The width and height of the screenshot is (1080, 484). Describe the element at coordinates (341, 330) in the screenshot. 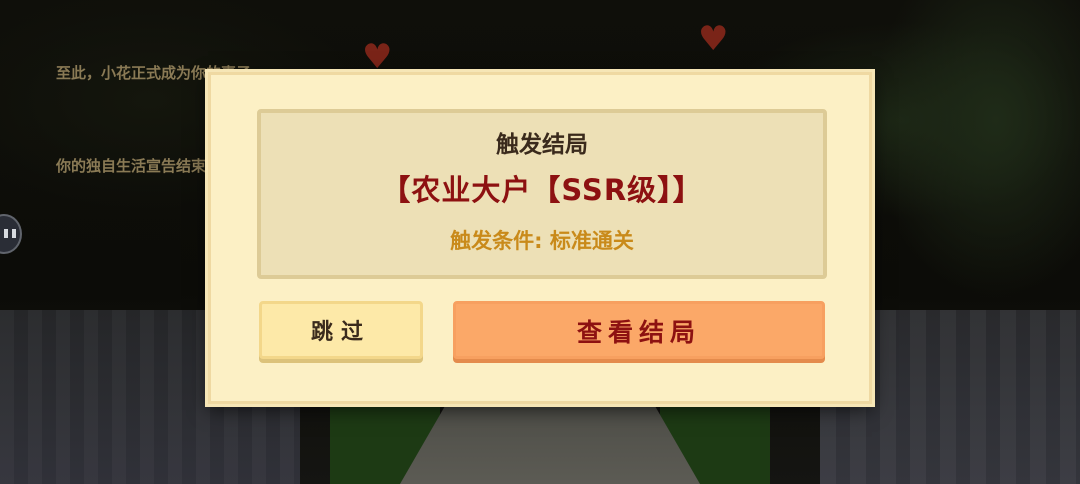

I see `skip-button: 跳过` at that location.